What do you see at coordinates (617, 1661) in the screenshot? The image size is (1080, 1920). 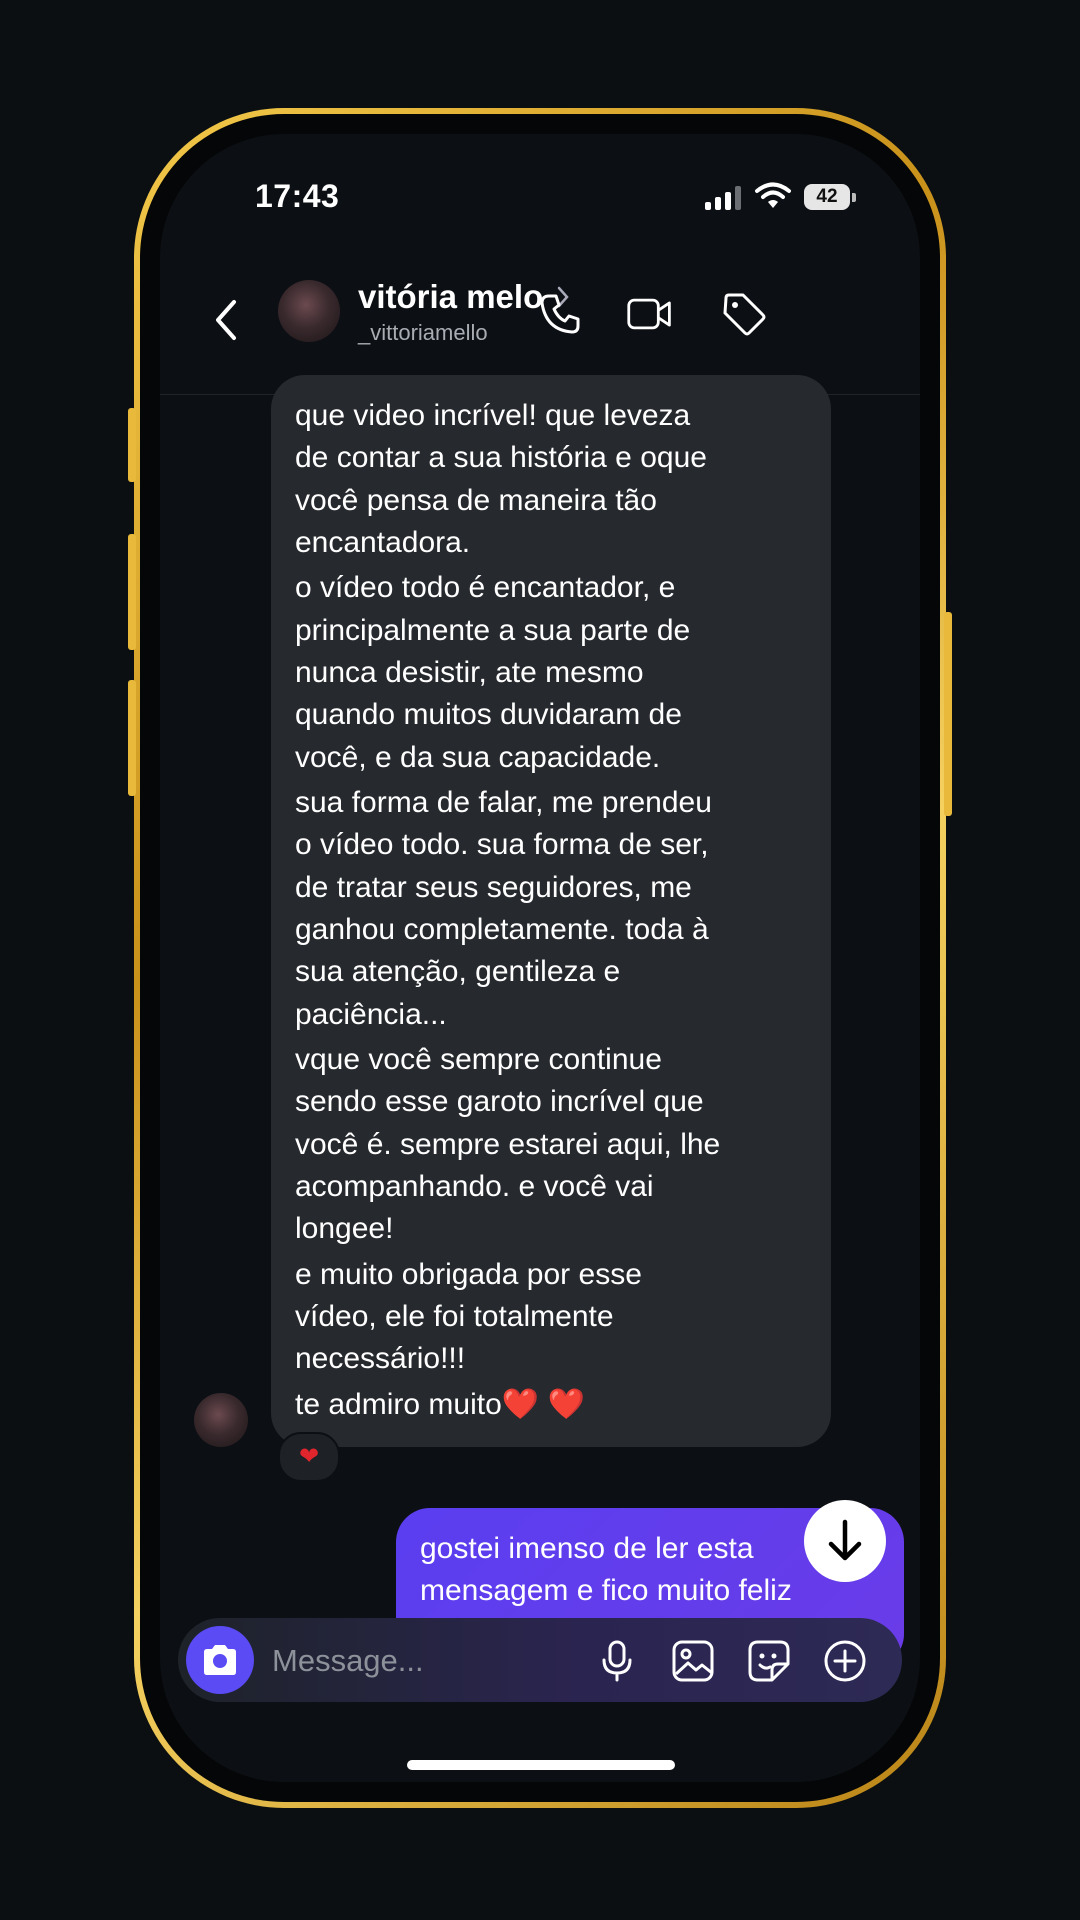 I see `microphone-icon` at bounding box center [617, 1661].